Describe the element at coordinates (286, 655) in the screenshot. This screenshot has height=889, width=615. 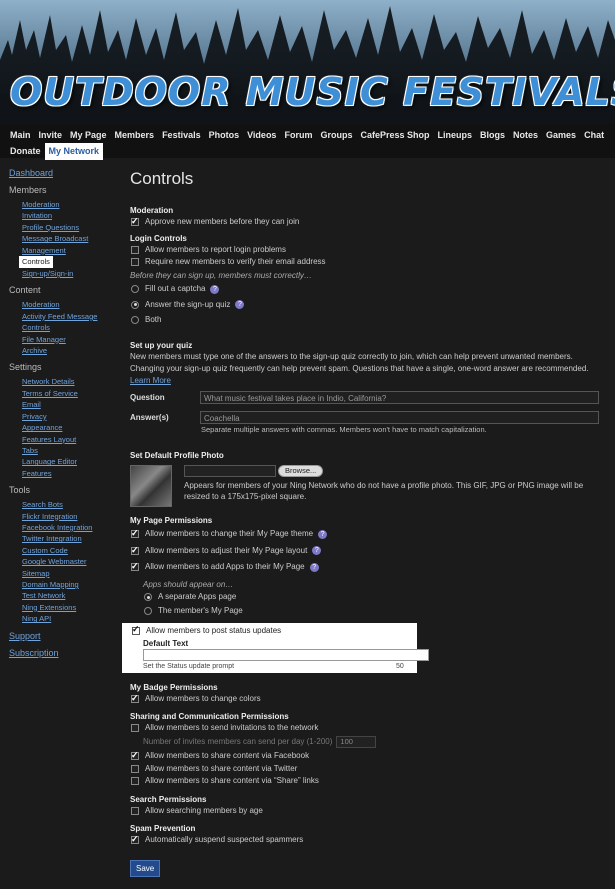
I see `default-text-input` at that location.